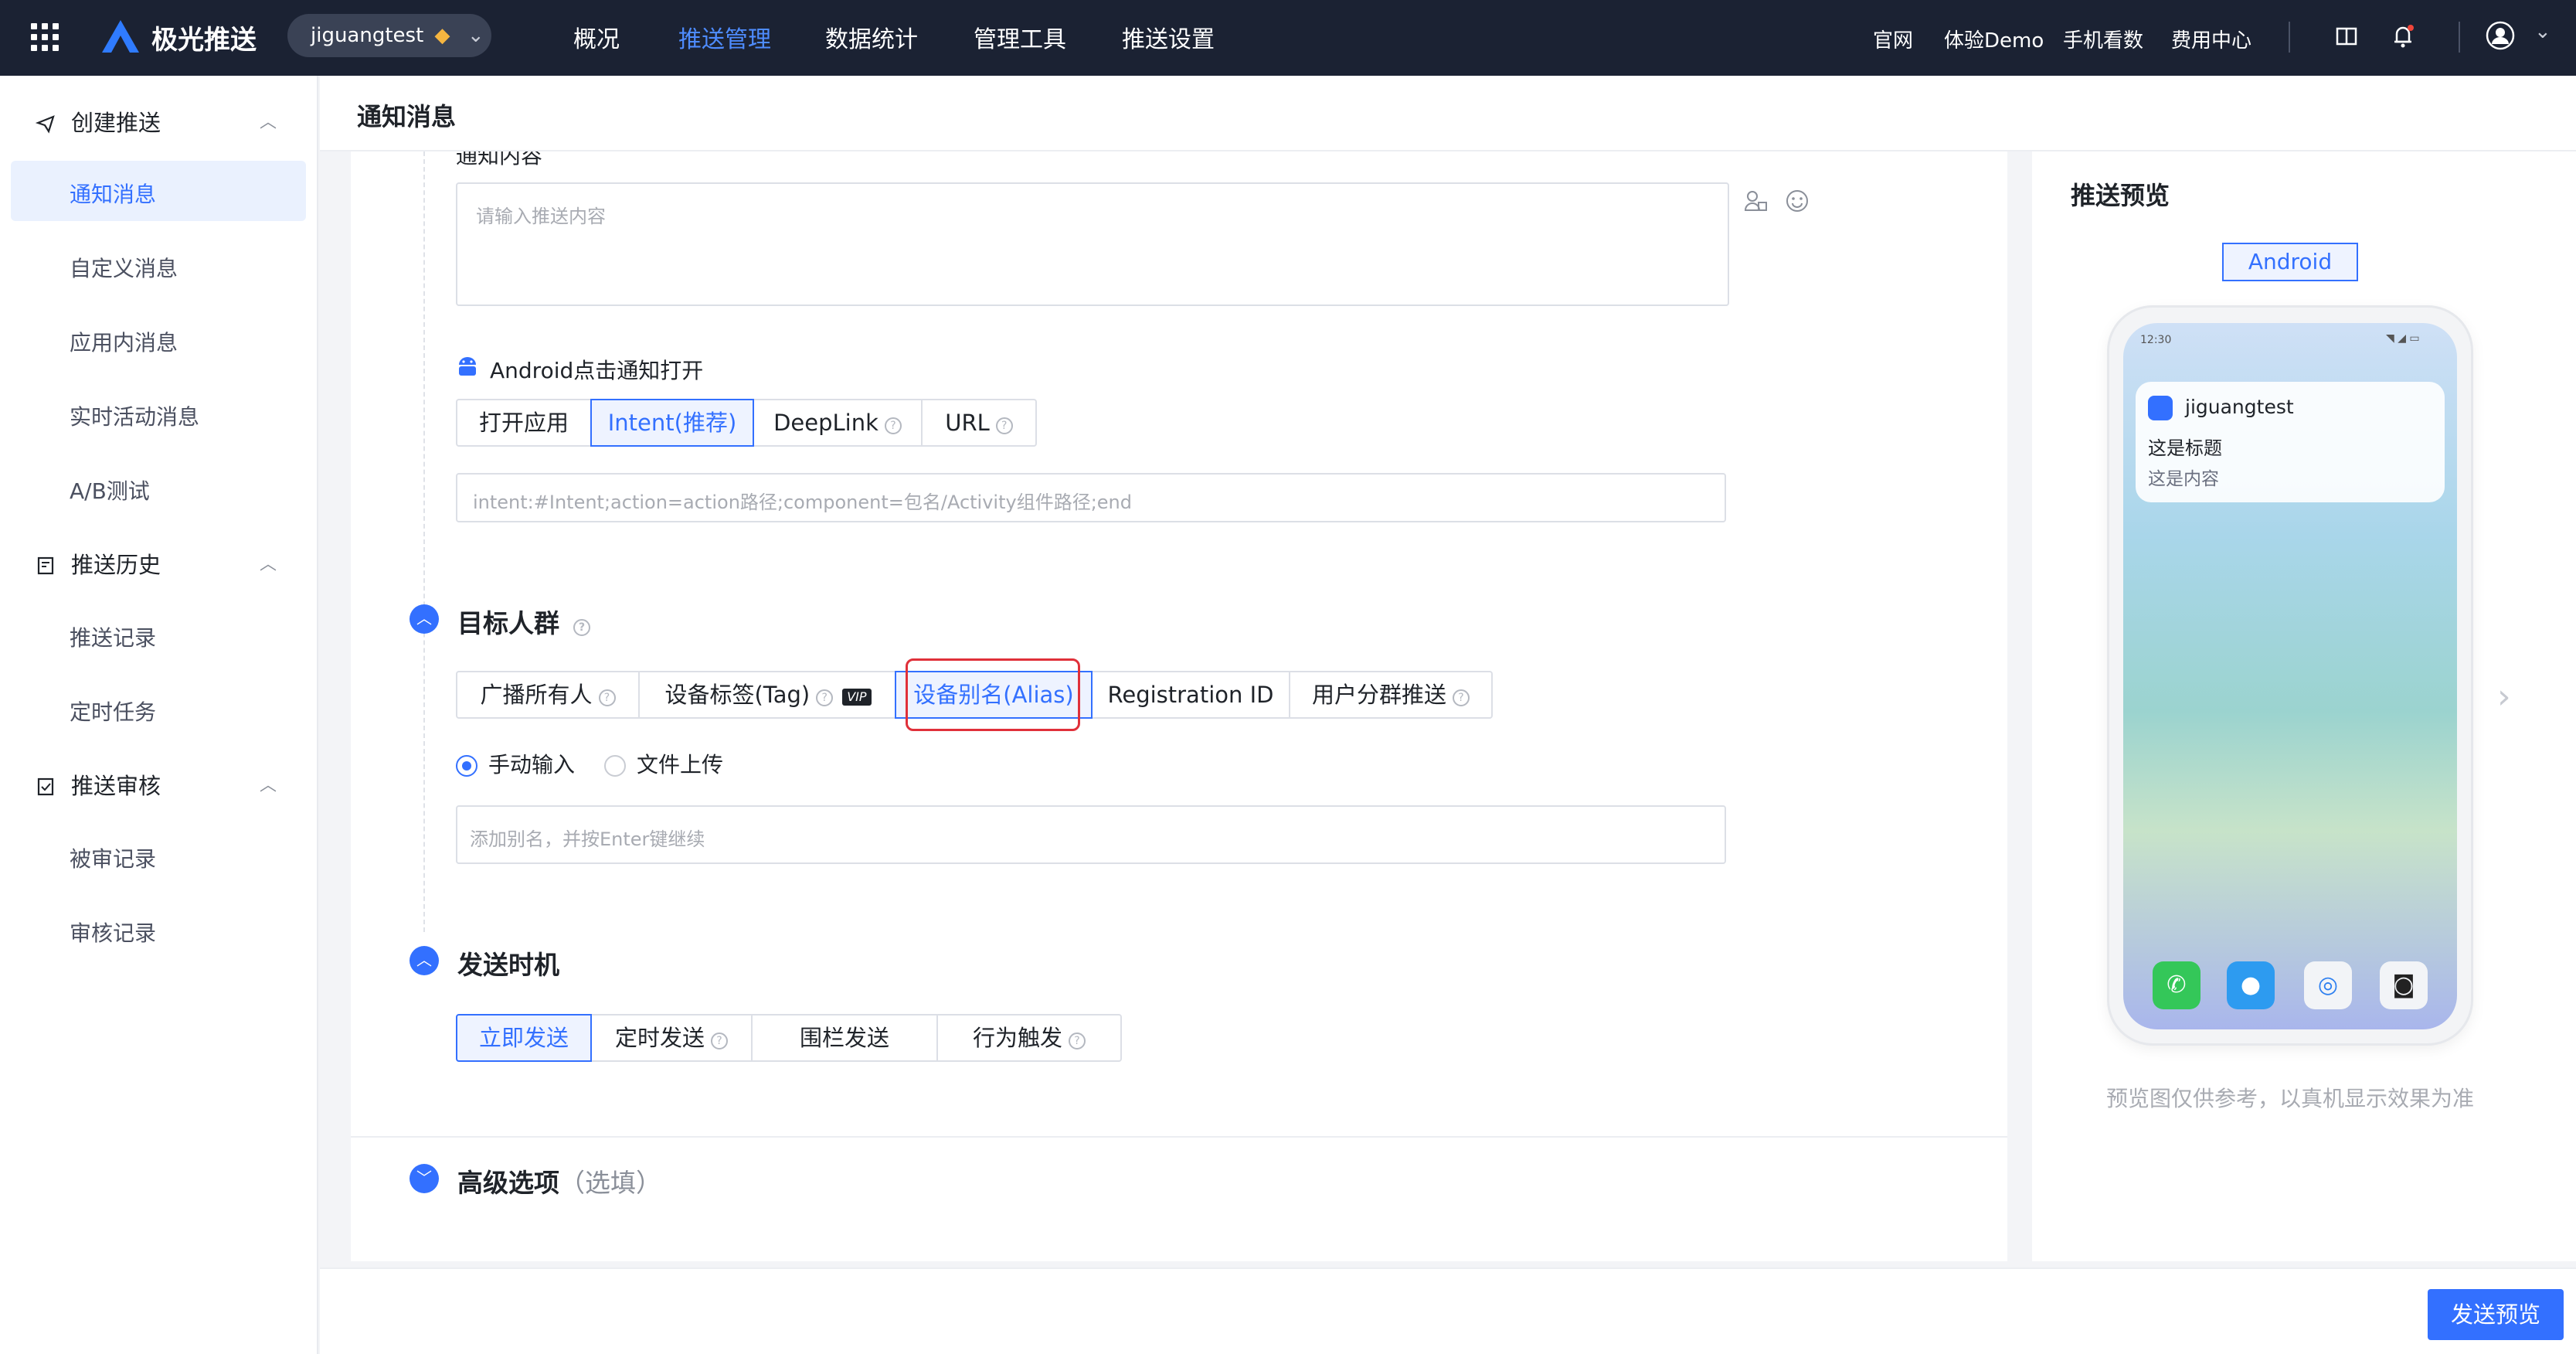 The height and width of the screenshot is (1354, 2576). Describe the element at coordinates (523, 621) in the screenshot. I see `target-section-title: 目标人群?` at that location.